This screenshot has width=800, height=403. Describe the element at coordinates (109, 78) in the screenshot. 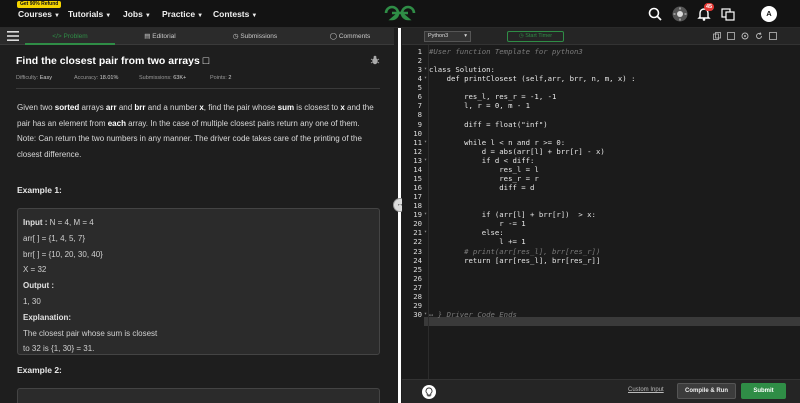

I see `accuracy-value: 18.01%` at that location.